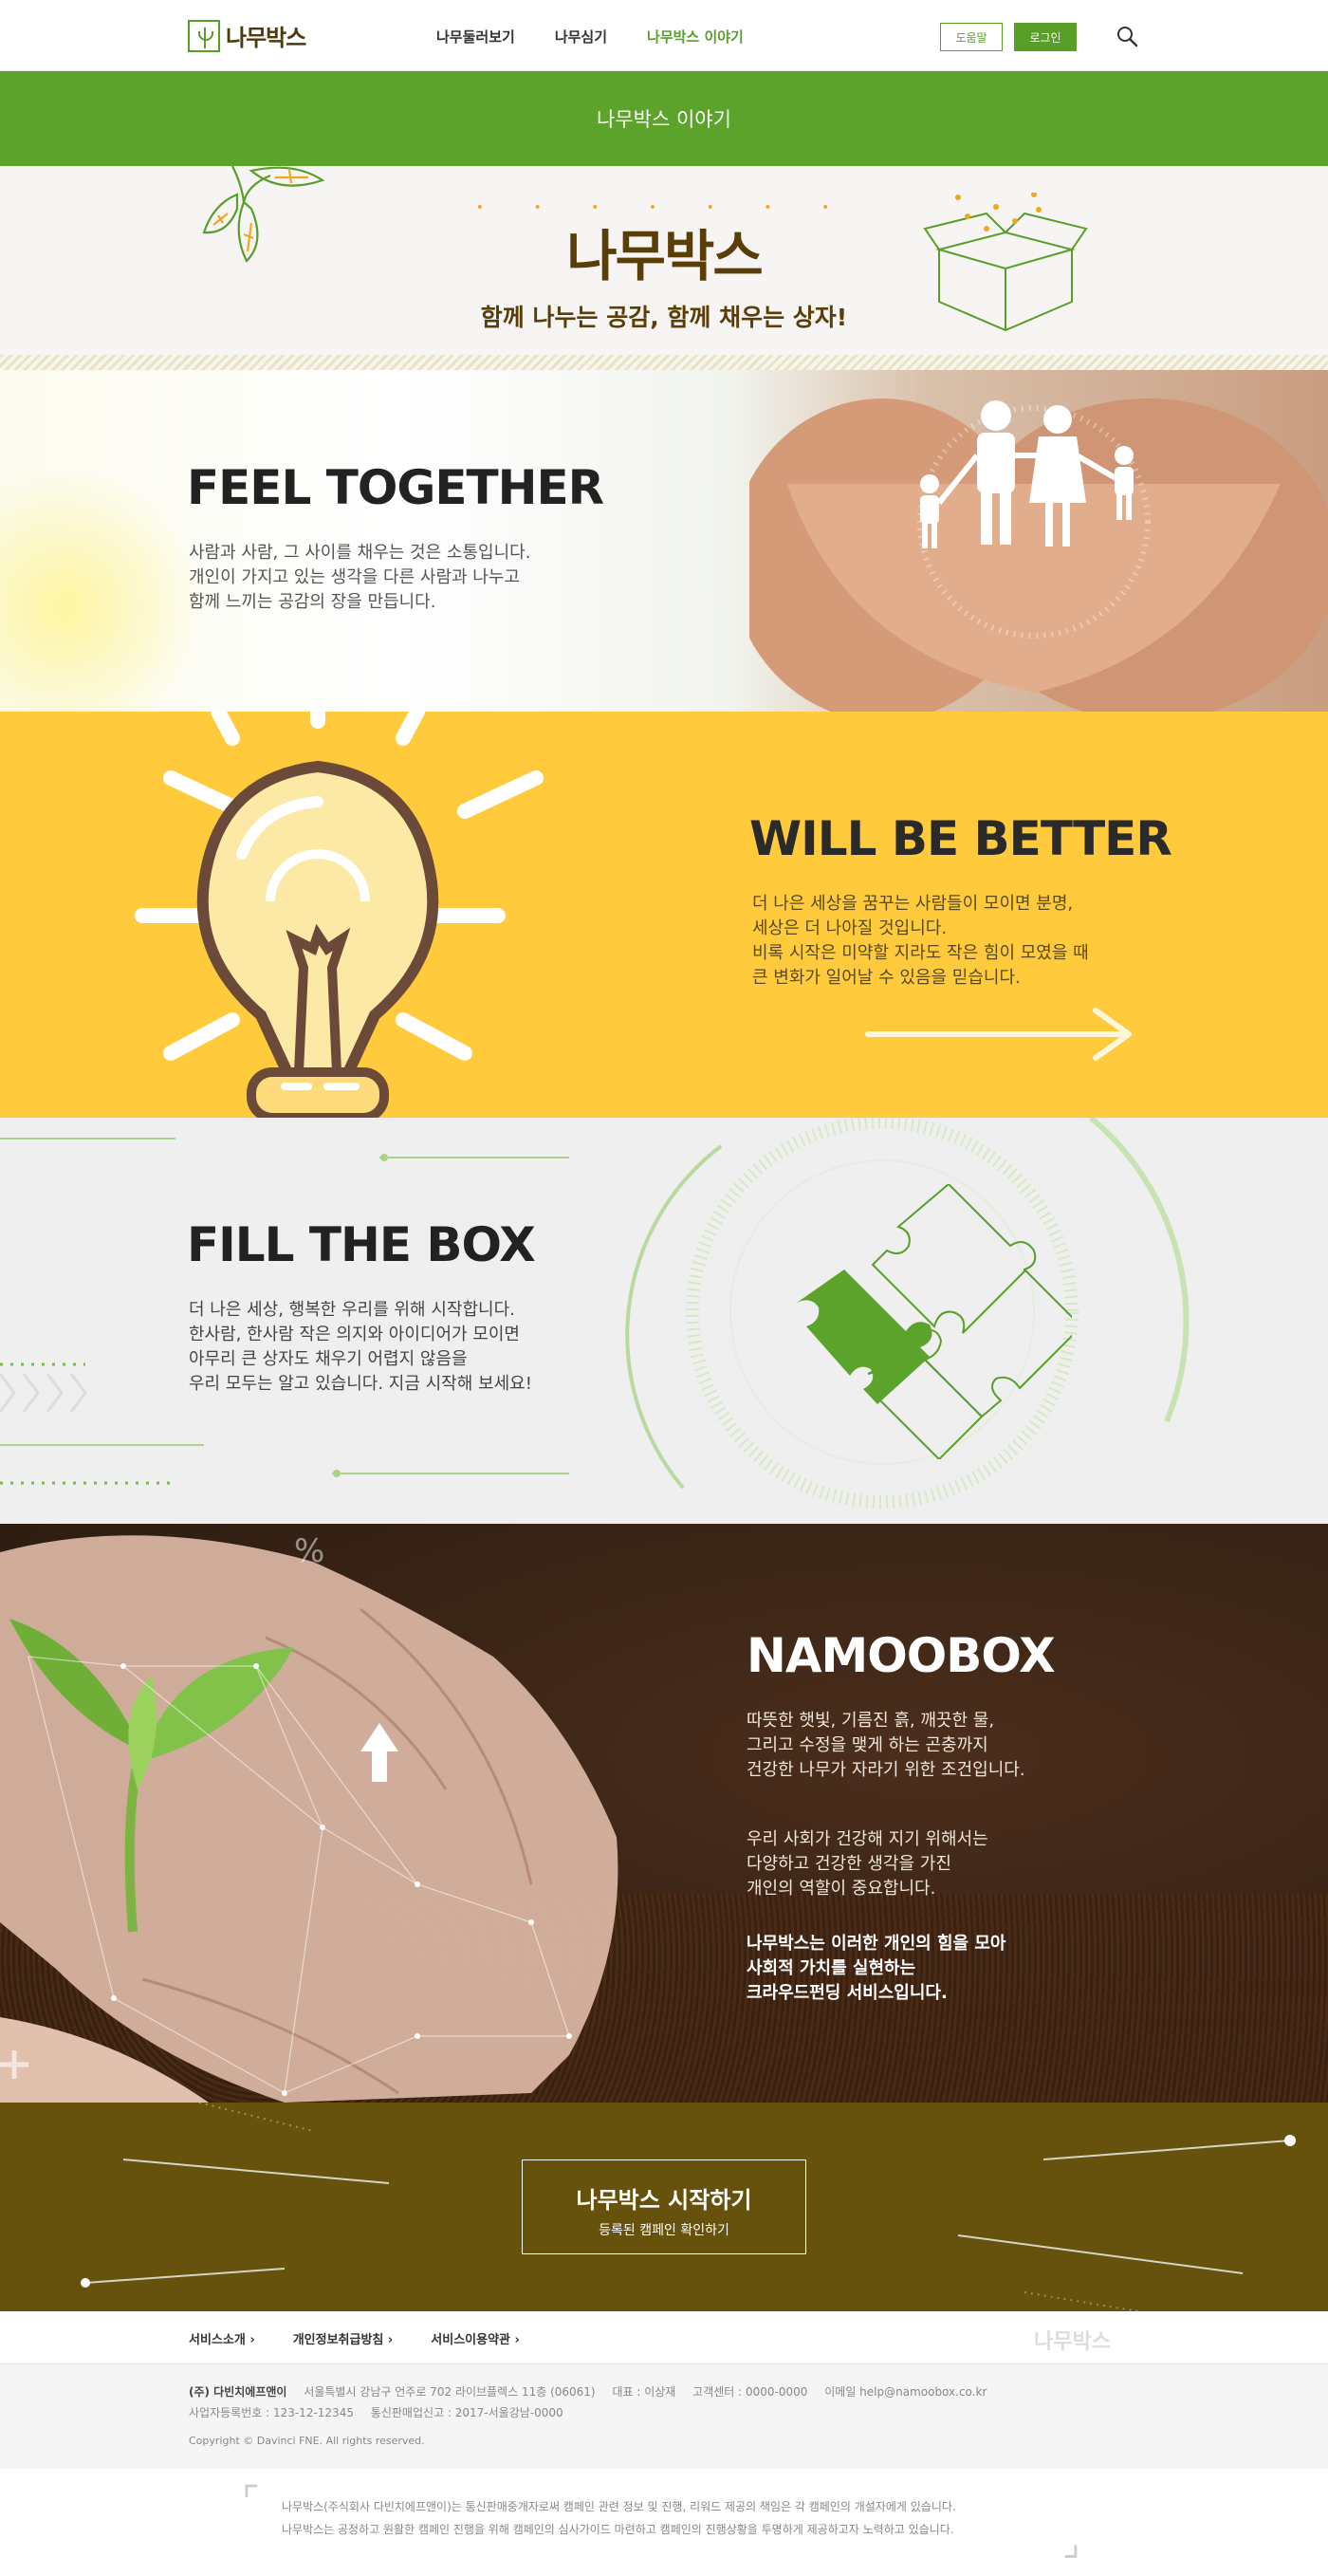  Describe the element at coordinates (222, 2338) in the screenshot. I see `footer-link-about: 서비스소개` at that location.